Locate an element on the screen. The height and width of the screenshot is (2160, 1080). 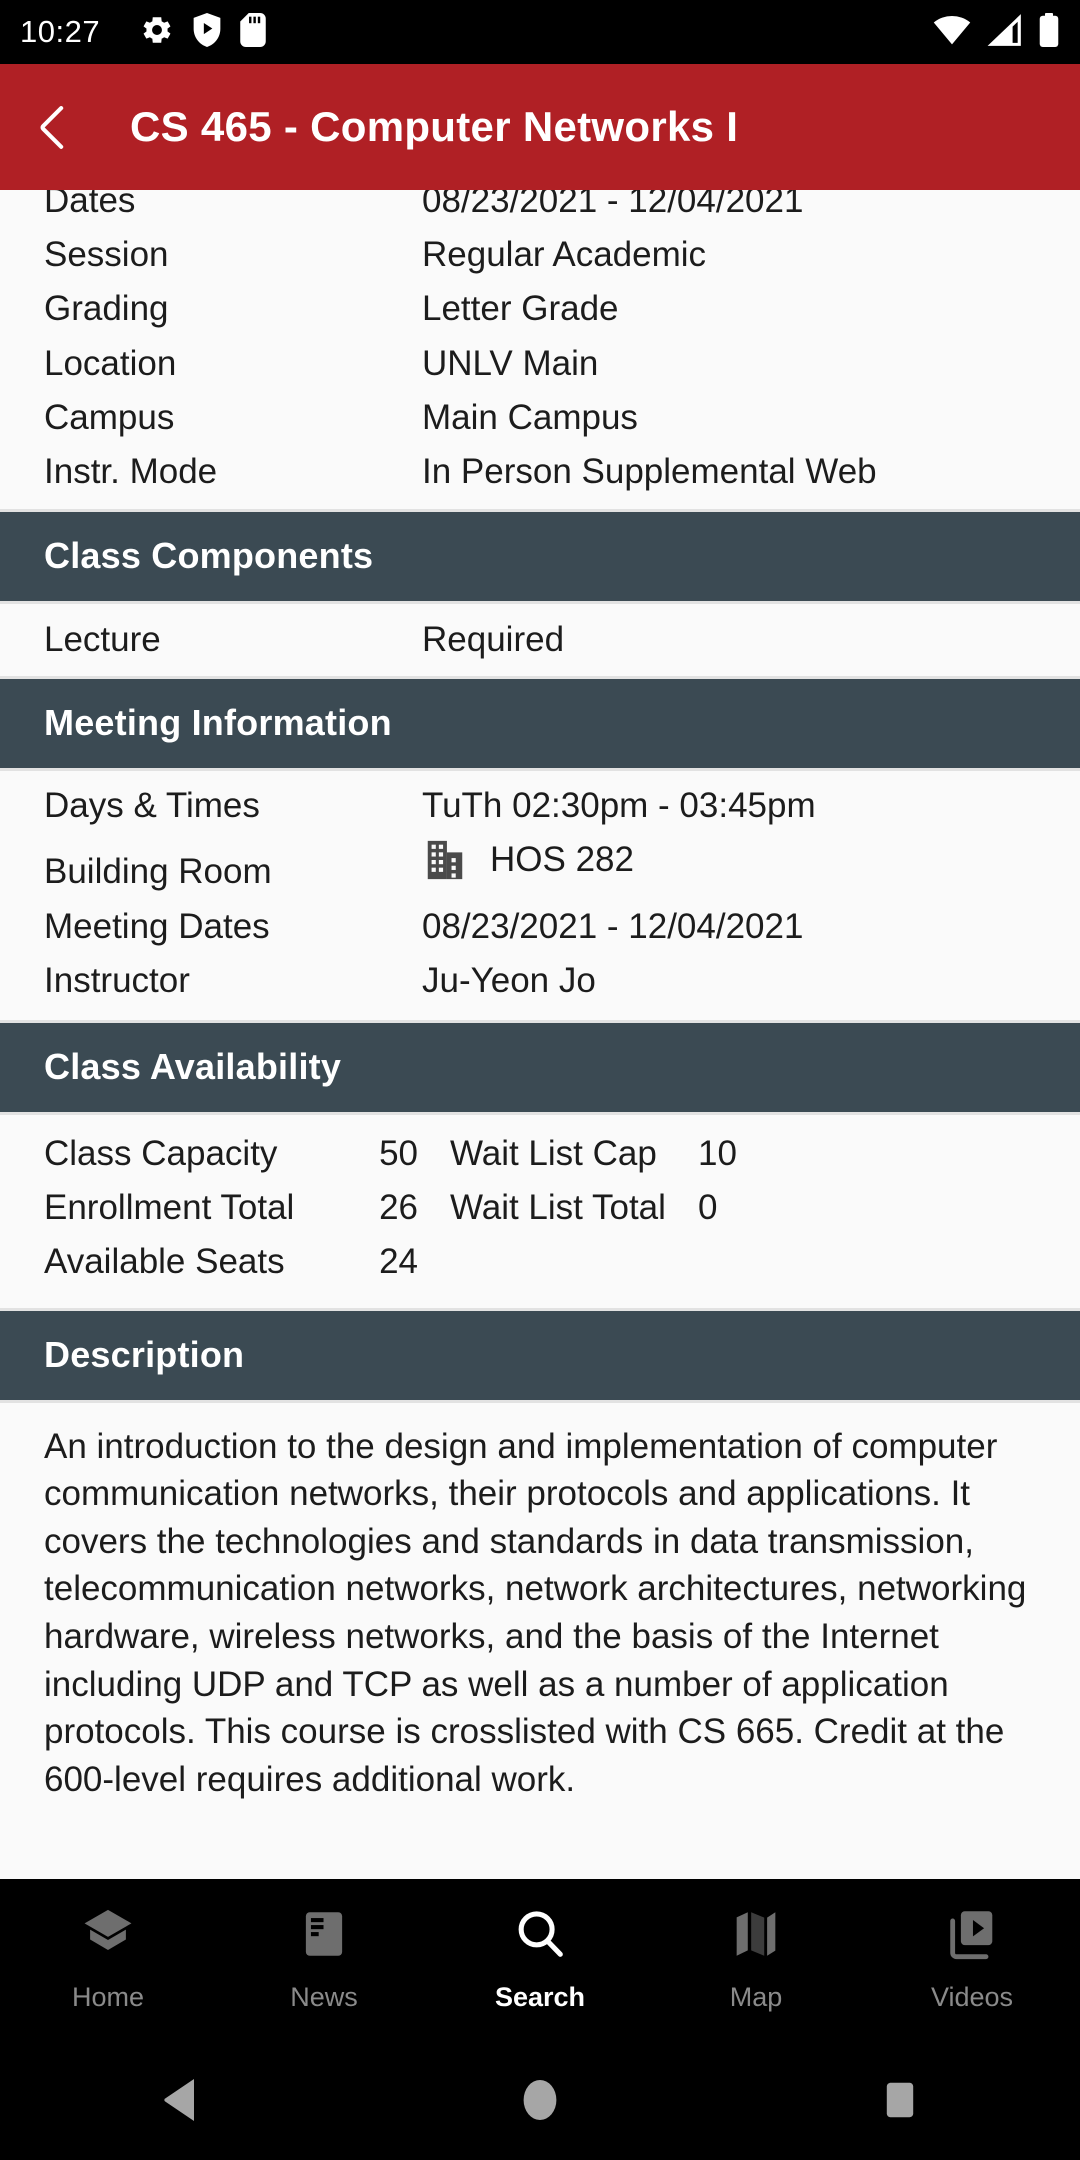
table-row: Instr. Mode In Person Supplemental Web is located at coordinates (540, 477).